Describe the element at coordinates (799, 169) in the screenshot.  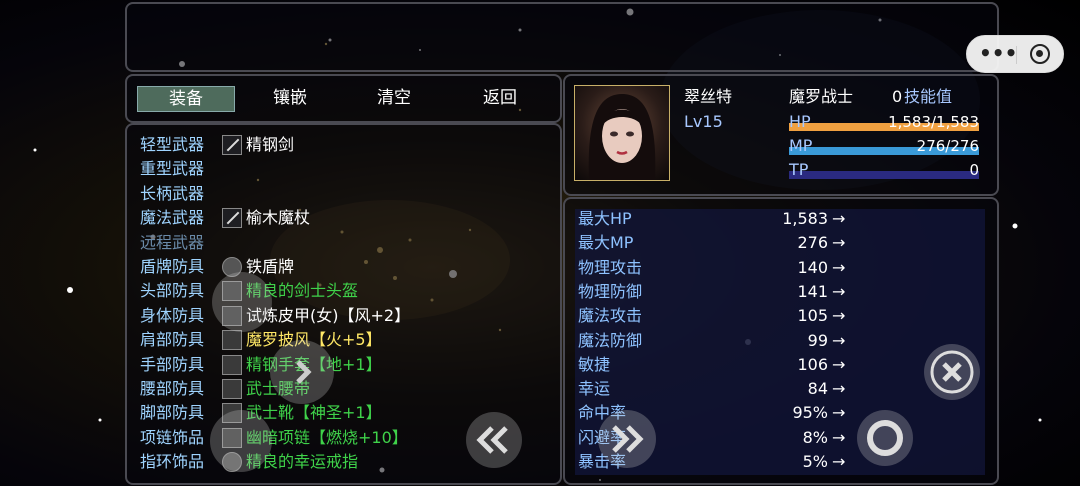
I see `tp-label: TP` at that location.